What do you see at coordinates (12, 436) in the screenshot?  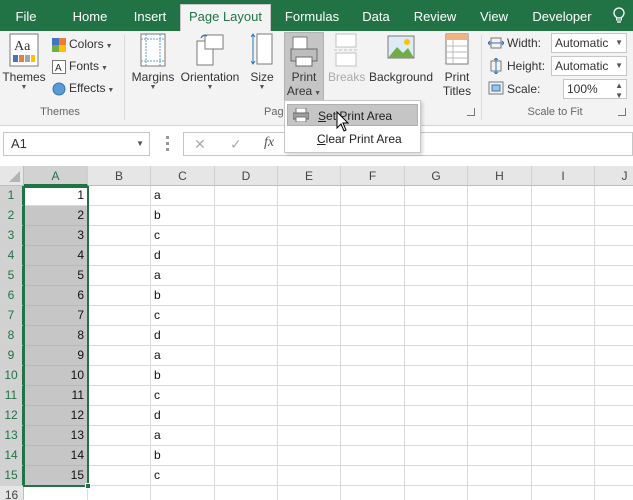 I see `row-header-13: 13` at bounding box center [12, 436].